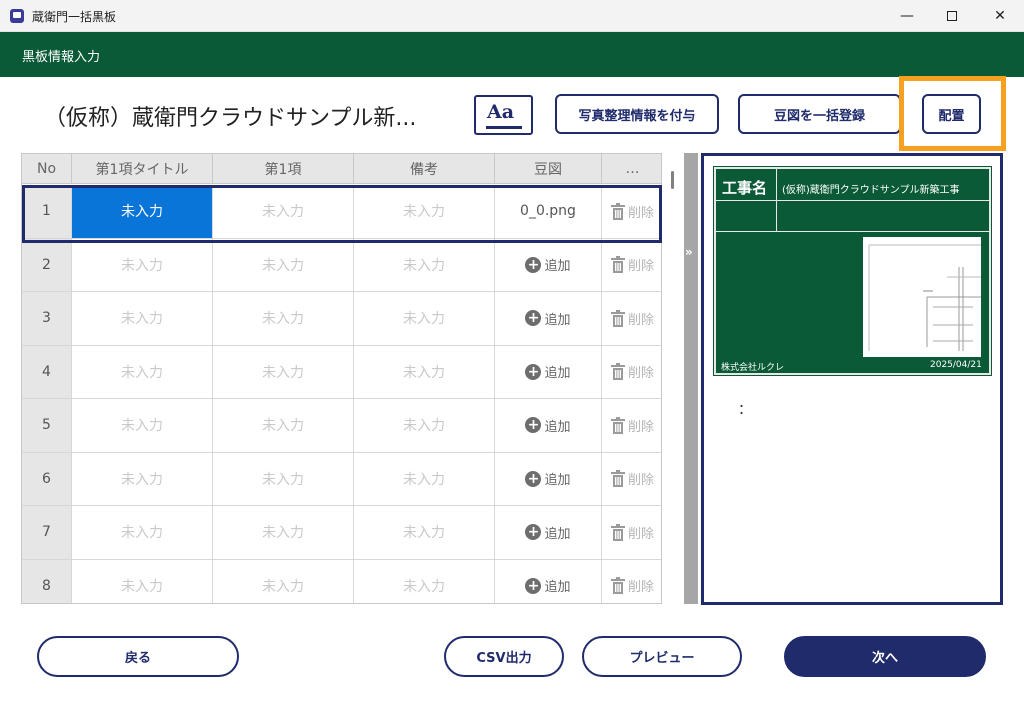 This screenshot has width=1024, height=703. Describe the element at coordinates (922, 297) in the screenshot. I see `mini-drawing-image` at that location.